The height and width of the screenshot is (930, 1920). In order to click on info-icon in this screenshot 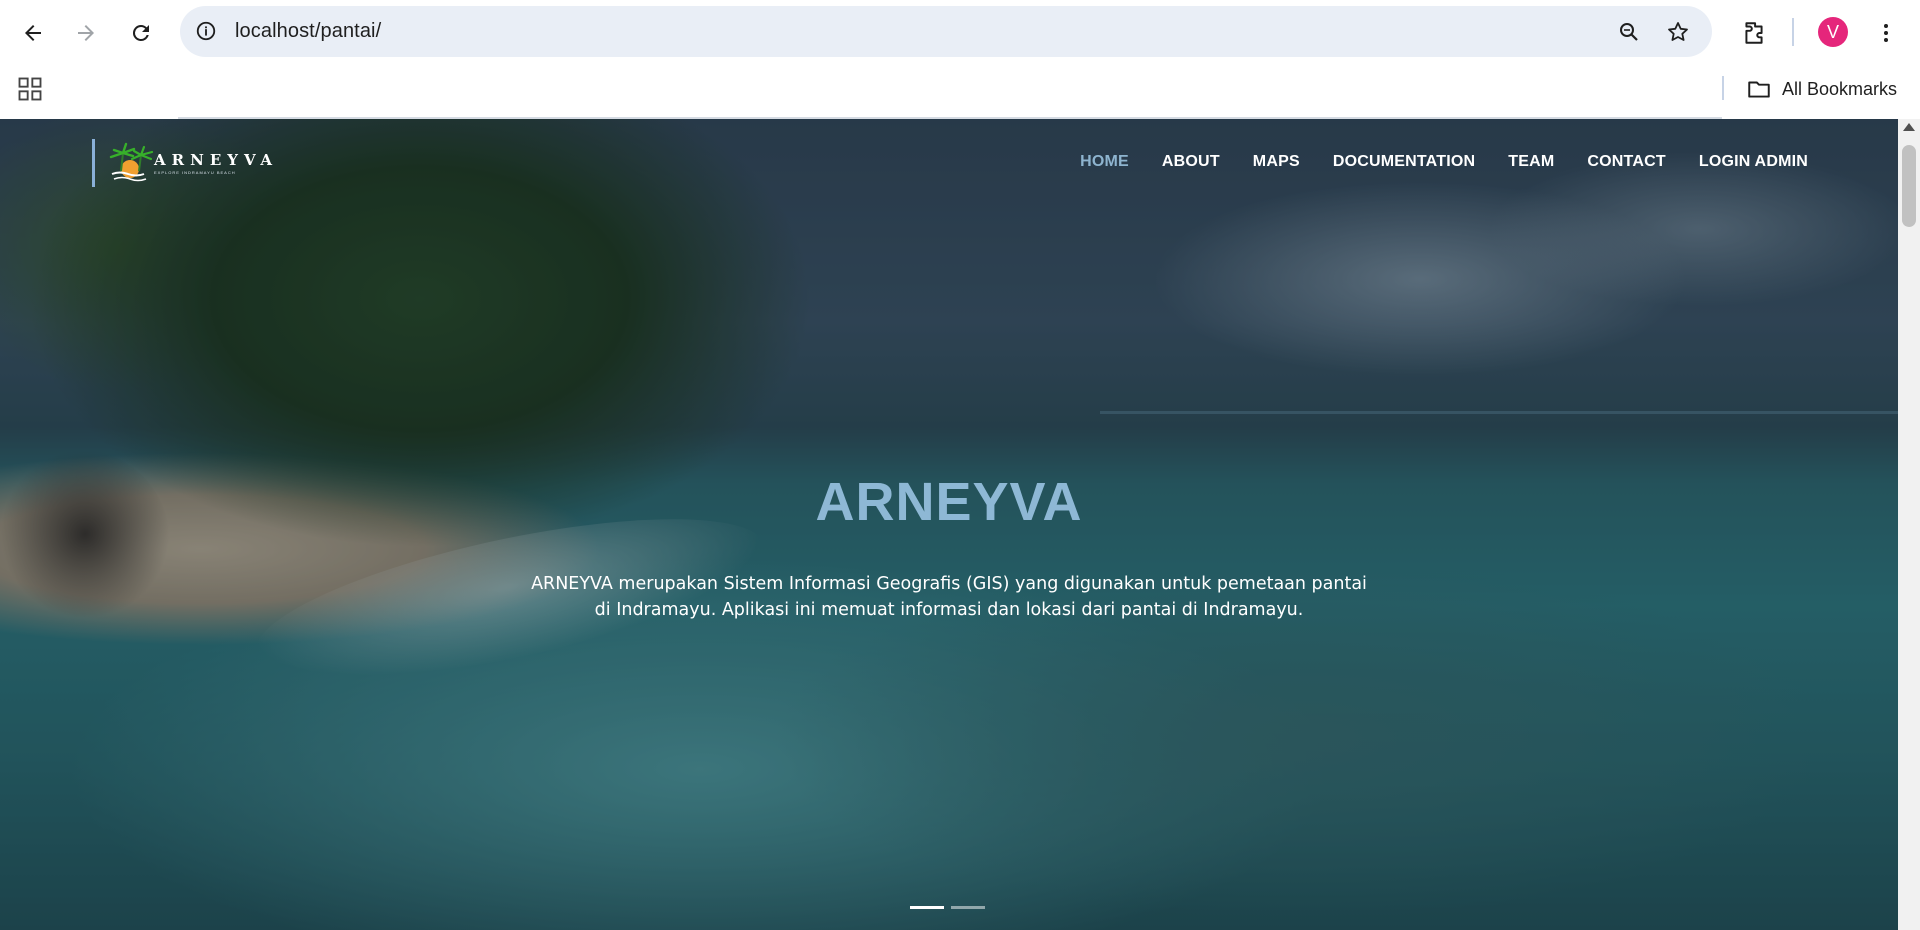, I will do `click(206, 31)`.